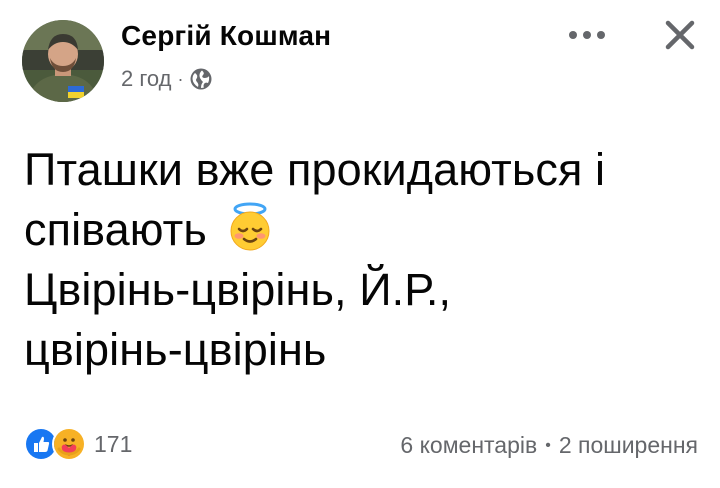  I want to click on post-text-line: цвірінь-цвірінь, so click(175, 349).